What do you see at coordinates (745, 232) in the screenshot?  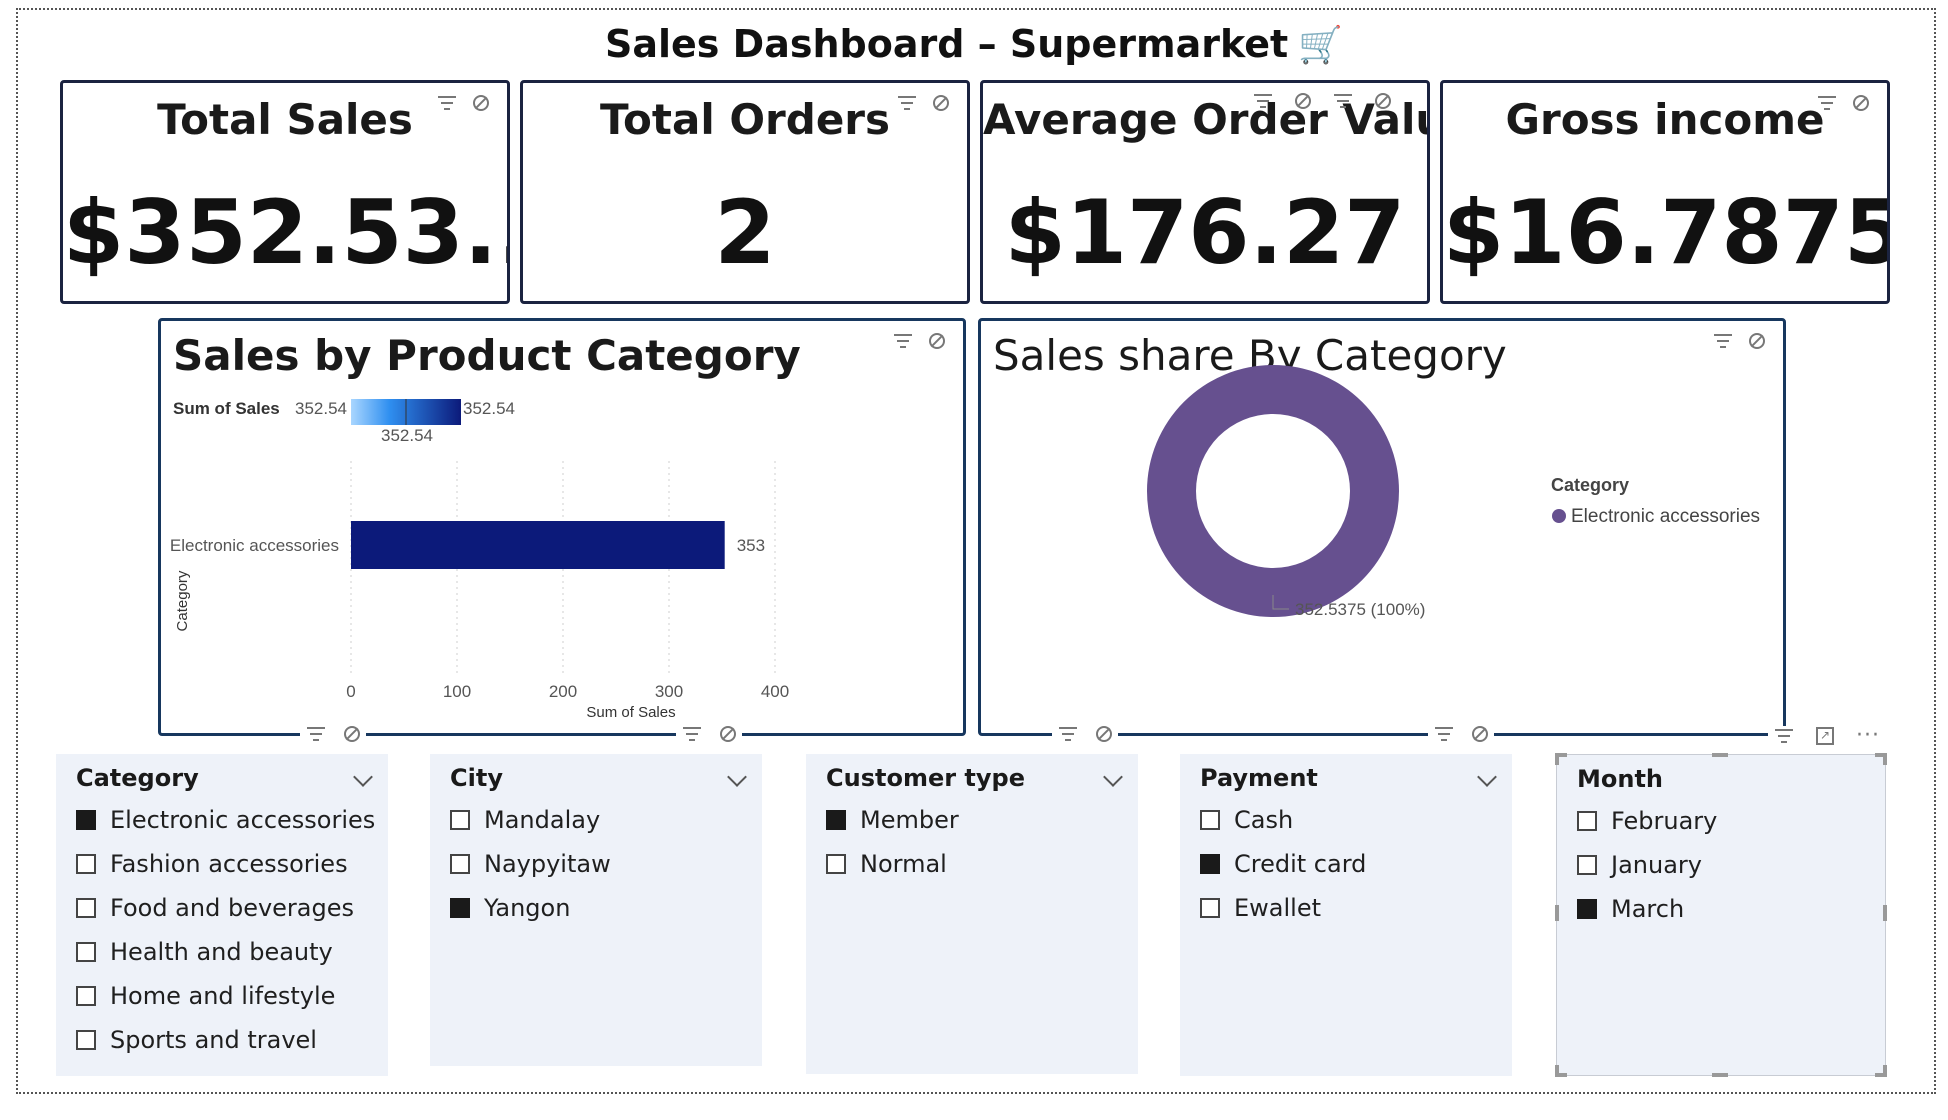 I see `kpi-value: 2` at bounding box center [745, 232].